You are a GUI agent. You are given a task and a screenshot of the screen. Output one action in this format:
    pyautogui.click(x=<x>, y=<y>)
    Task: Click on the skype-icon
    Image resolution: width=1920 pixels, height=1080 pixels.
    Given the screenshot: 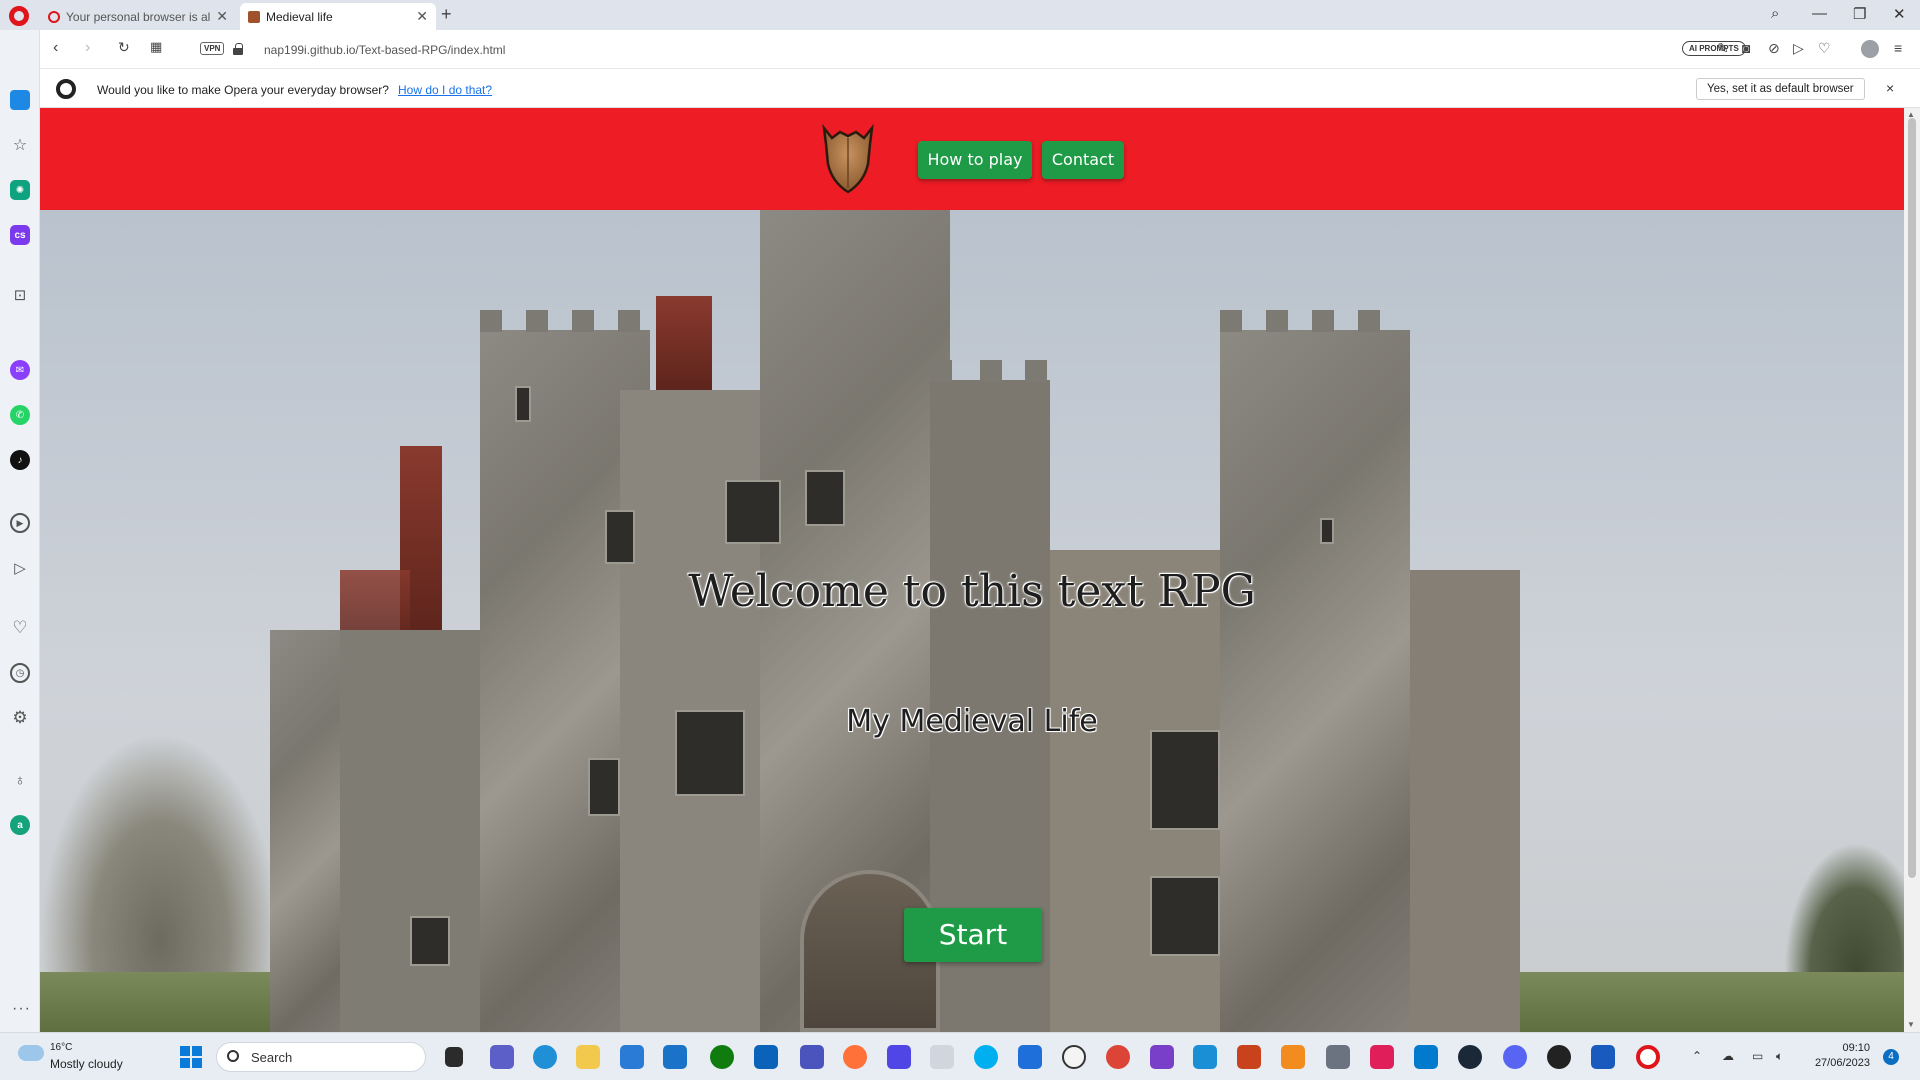 What is the action you would take?
    pyautogui.click(x=986, y=1057)
    